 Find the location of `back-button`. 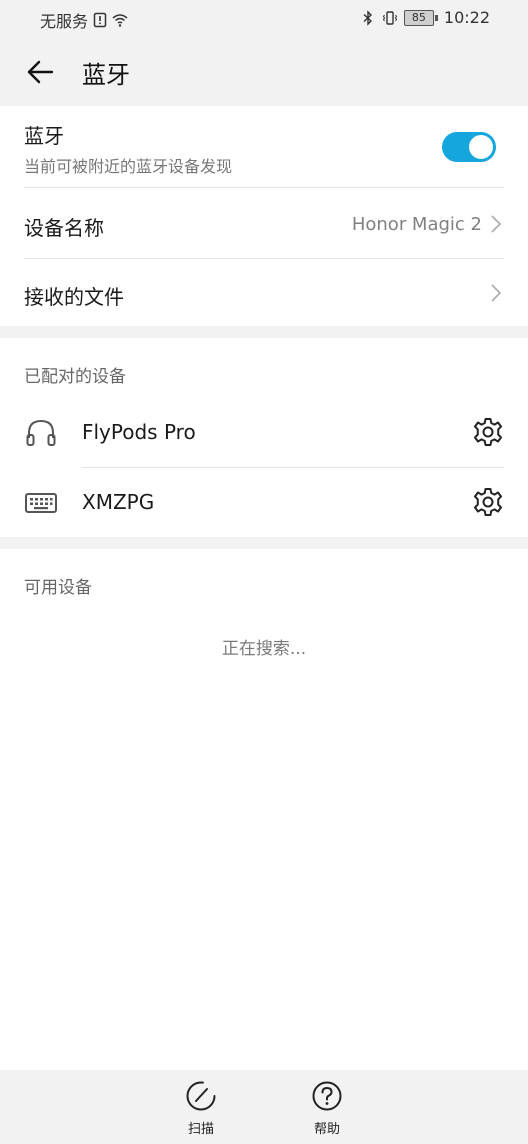

back-button is located at coordinates (40, 72).